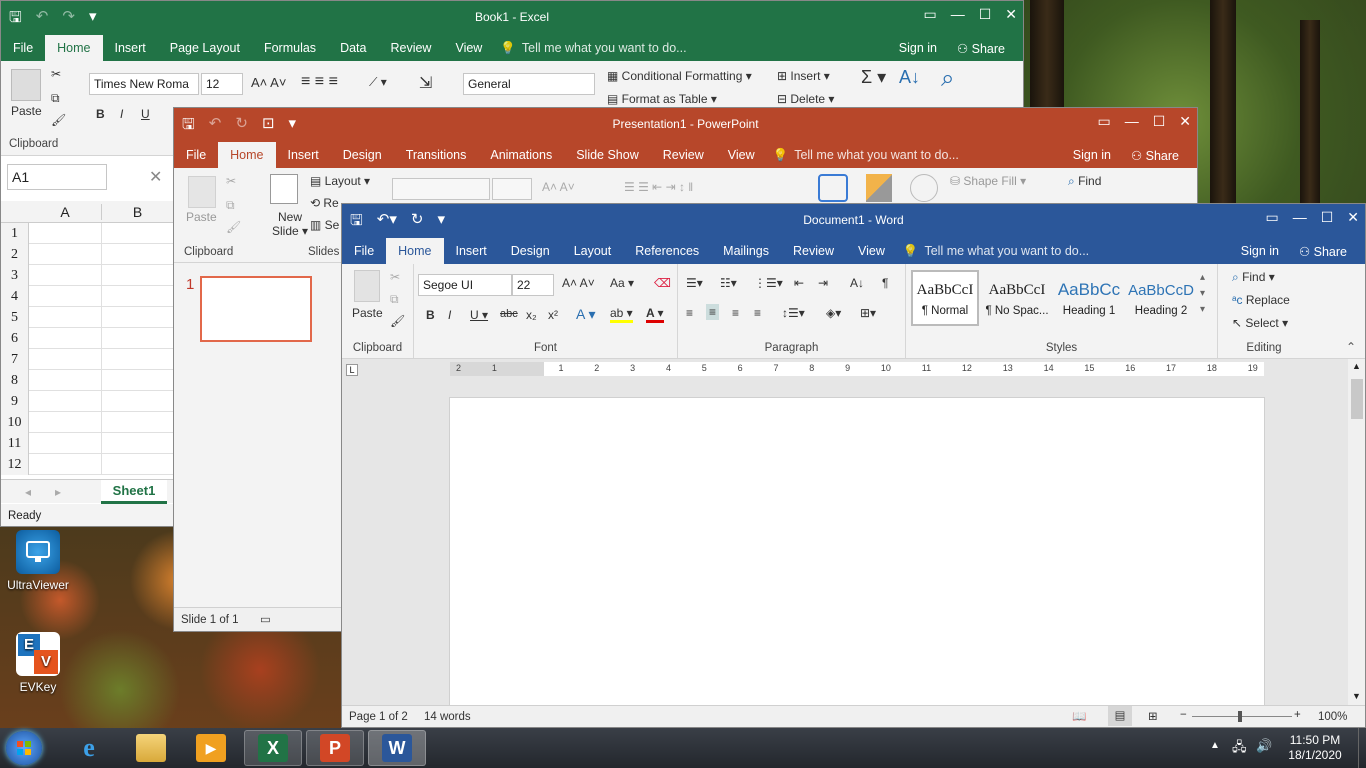  I want to click on line-spacing-icon: ↕☰▾, so click(793, 313).